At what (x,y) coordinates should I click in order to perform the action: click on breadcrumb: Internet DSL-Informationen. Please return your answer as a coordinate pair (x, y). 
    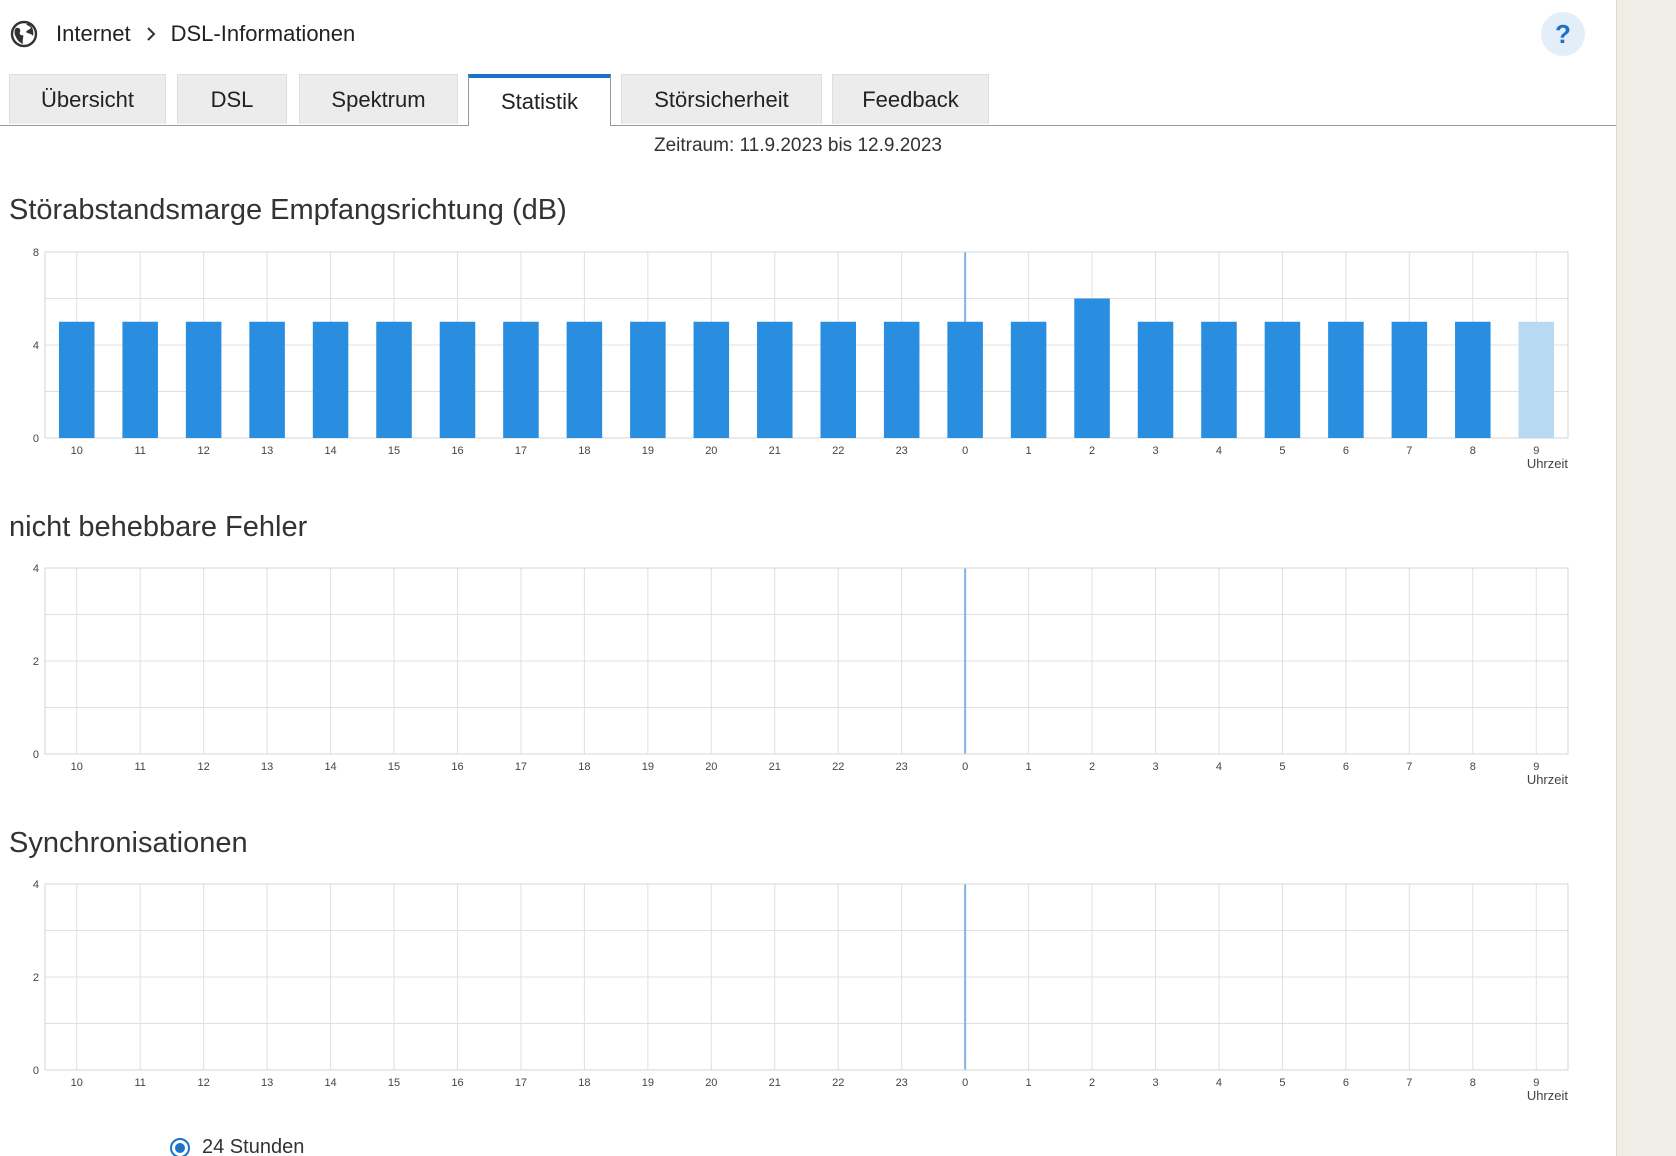
    Looking at the image, I should click on (182, 34).